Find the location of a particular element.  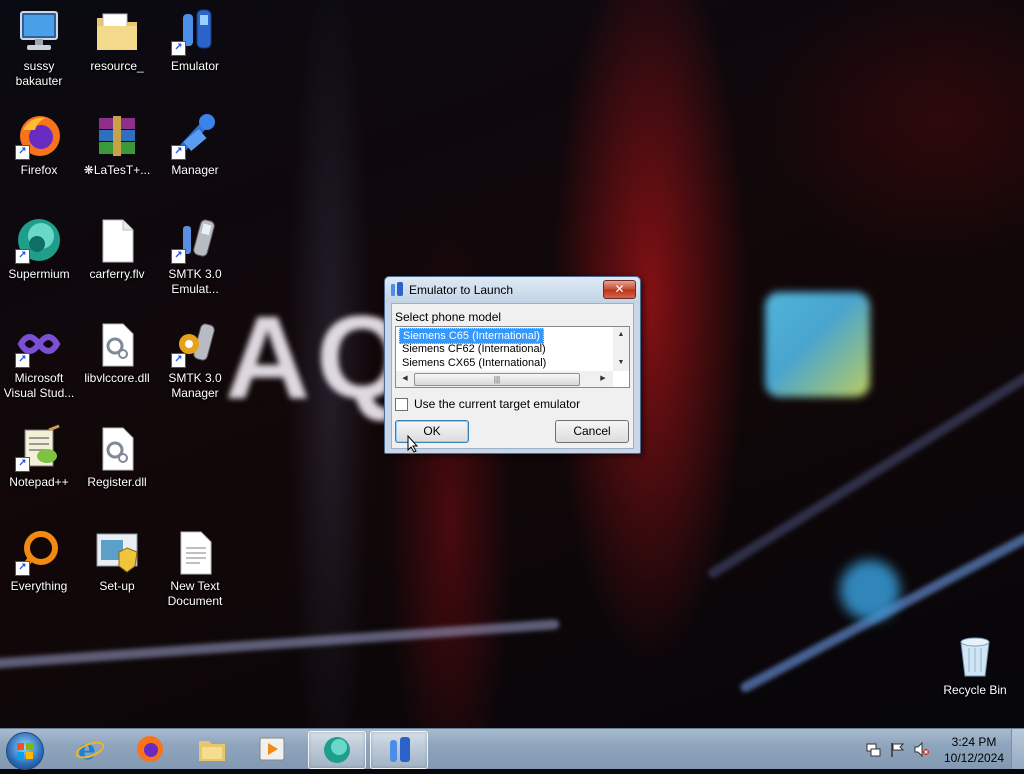

desktop-icon-label: carferry.flv is located at coordinates (117, 274).